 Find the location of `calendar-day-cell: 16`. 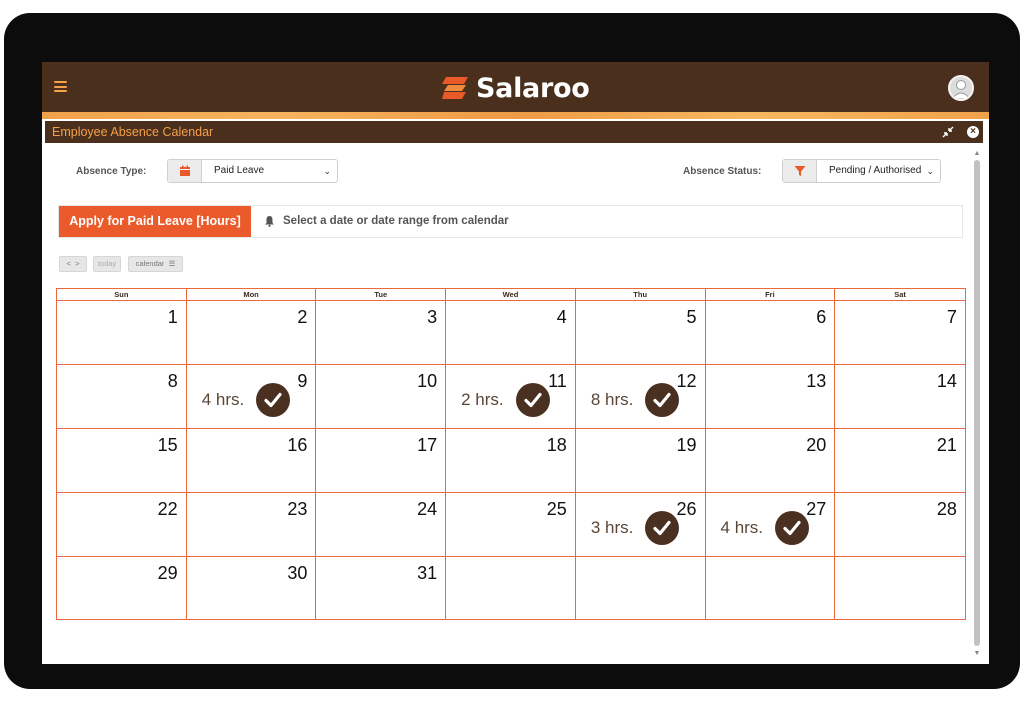

calendar-day-cell: 16 is located at coordinates (252, 460).